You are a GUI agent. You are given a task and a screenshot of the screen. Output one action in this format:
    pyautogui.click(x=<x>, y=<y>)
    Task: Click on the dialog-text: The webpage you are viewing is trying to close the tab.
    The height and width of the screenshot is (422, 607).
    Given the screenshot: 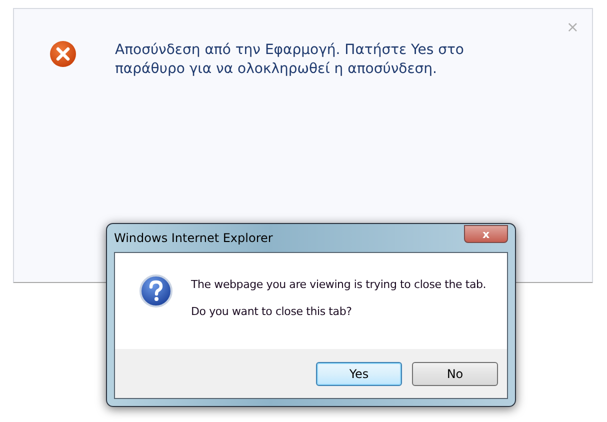 What is the action you would take?
    pyautogui.click(x=338, y=284)
    